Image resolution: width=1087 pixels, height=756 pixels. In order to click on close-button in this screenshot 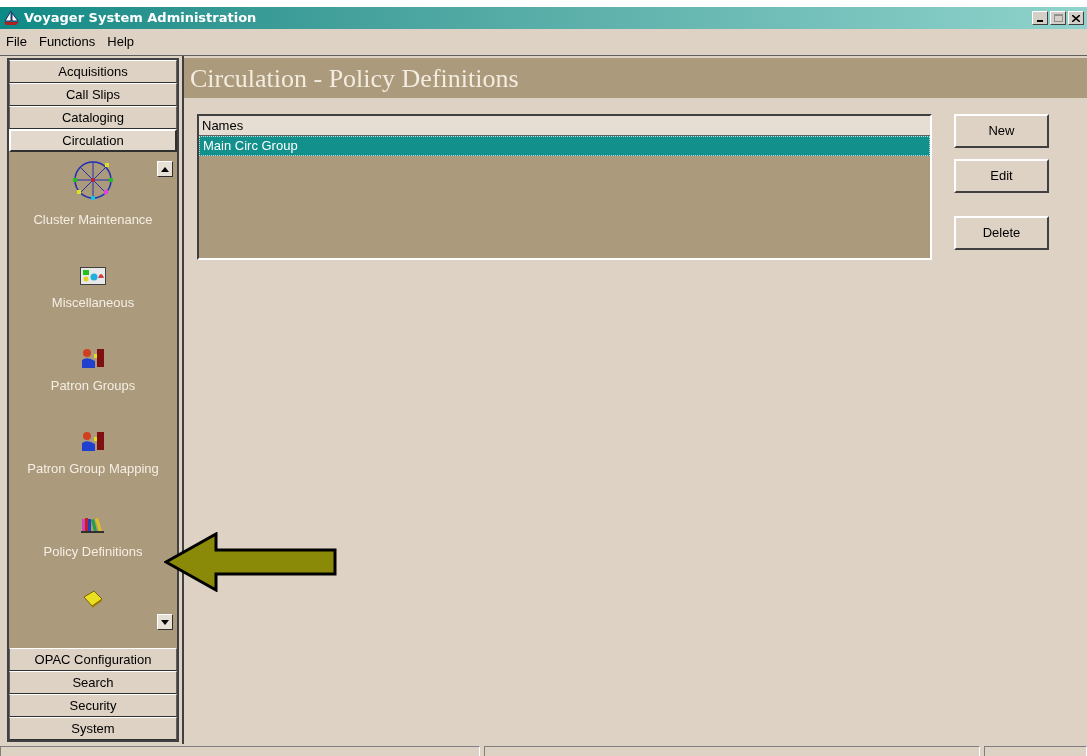, I will do `click(1076, 18)`.